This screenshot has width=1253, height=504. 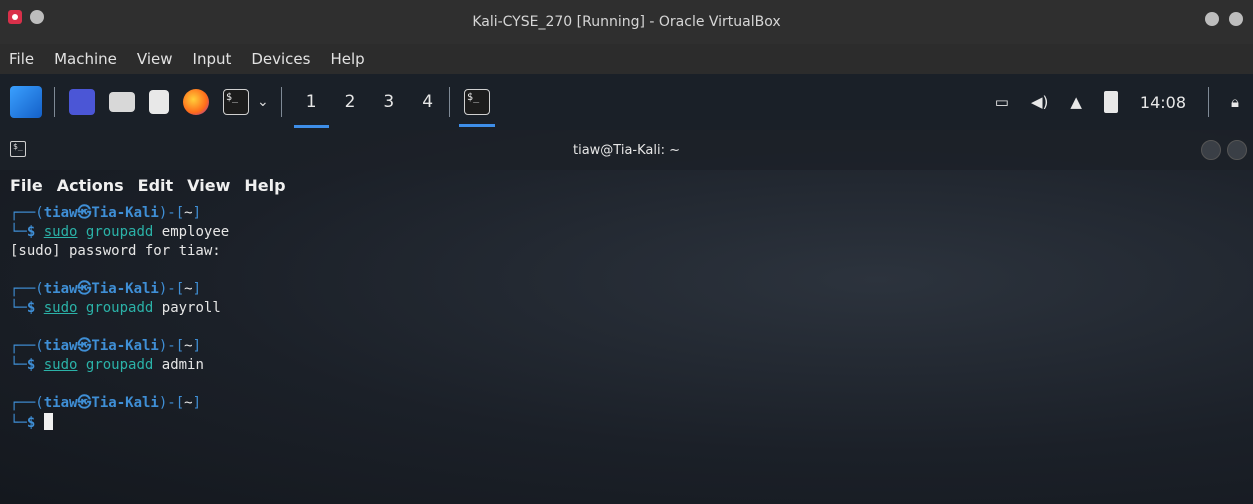 What do you see at coordinates (18, 149) in the screenshot?
I see `terminal-window-icon: $_` at bounding box center [18, 149].